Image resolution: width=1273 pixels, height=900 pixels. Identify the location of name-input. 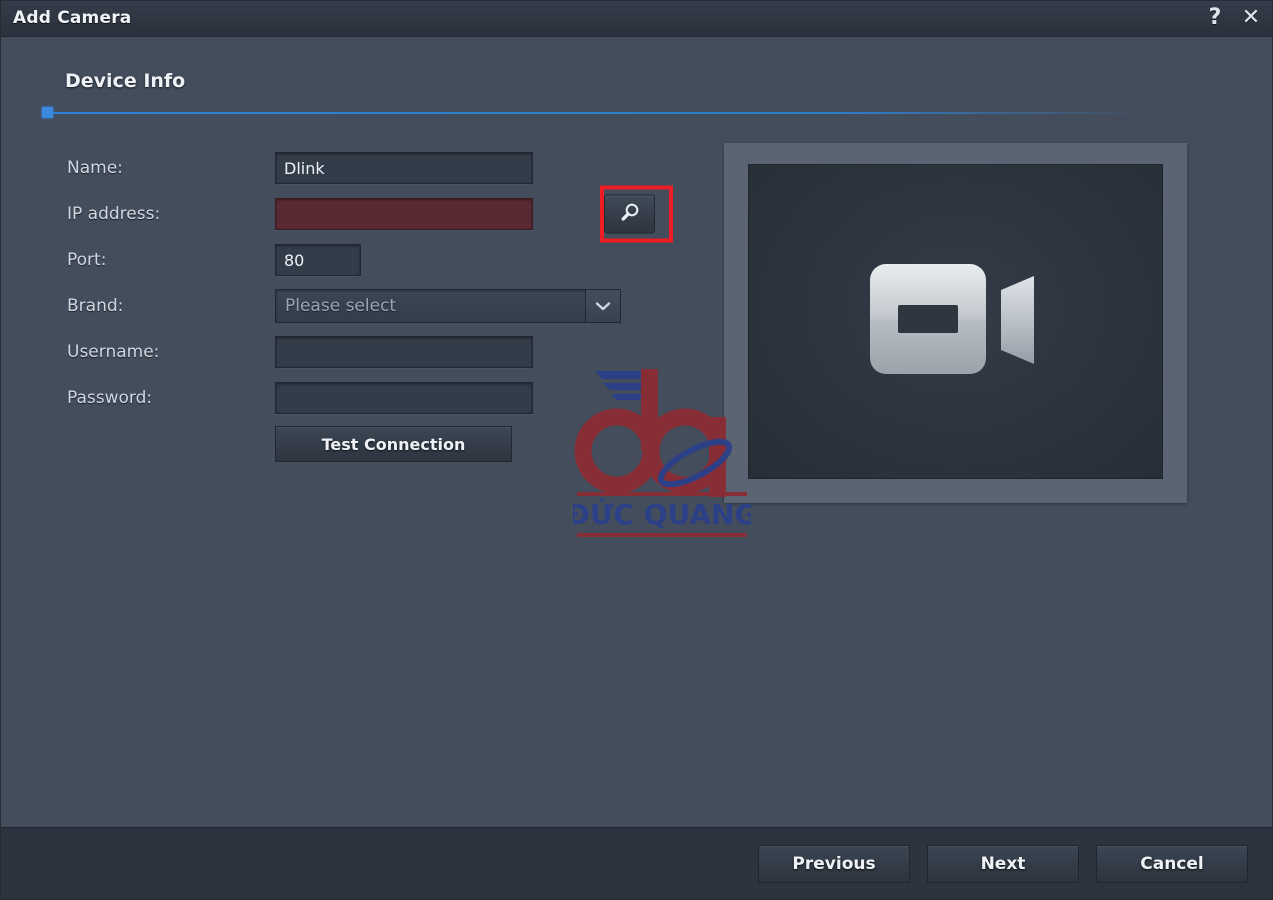
(404, 168).